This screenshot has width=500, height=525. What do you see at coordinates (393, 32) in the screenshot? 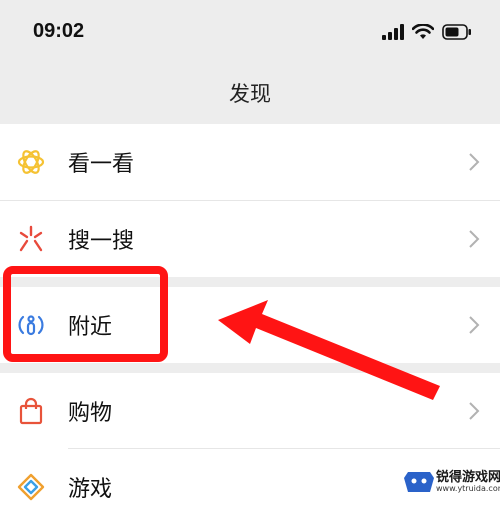
I see `signal-icon` at bounding box center [393, 32].